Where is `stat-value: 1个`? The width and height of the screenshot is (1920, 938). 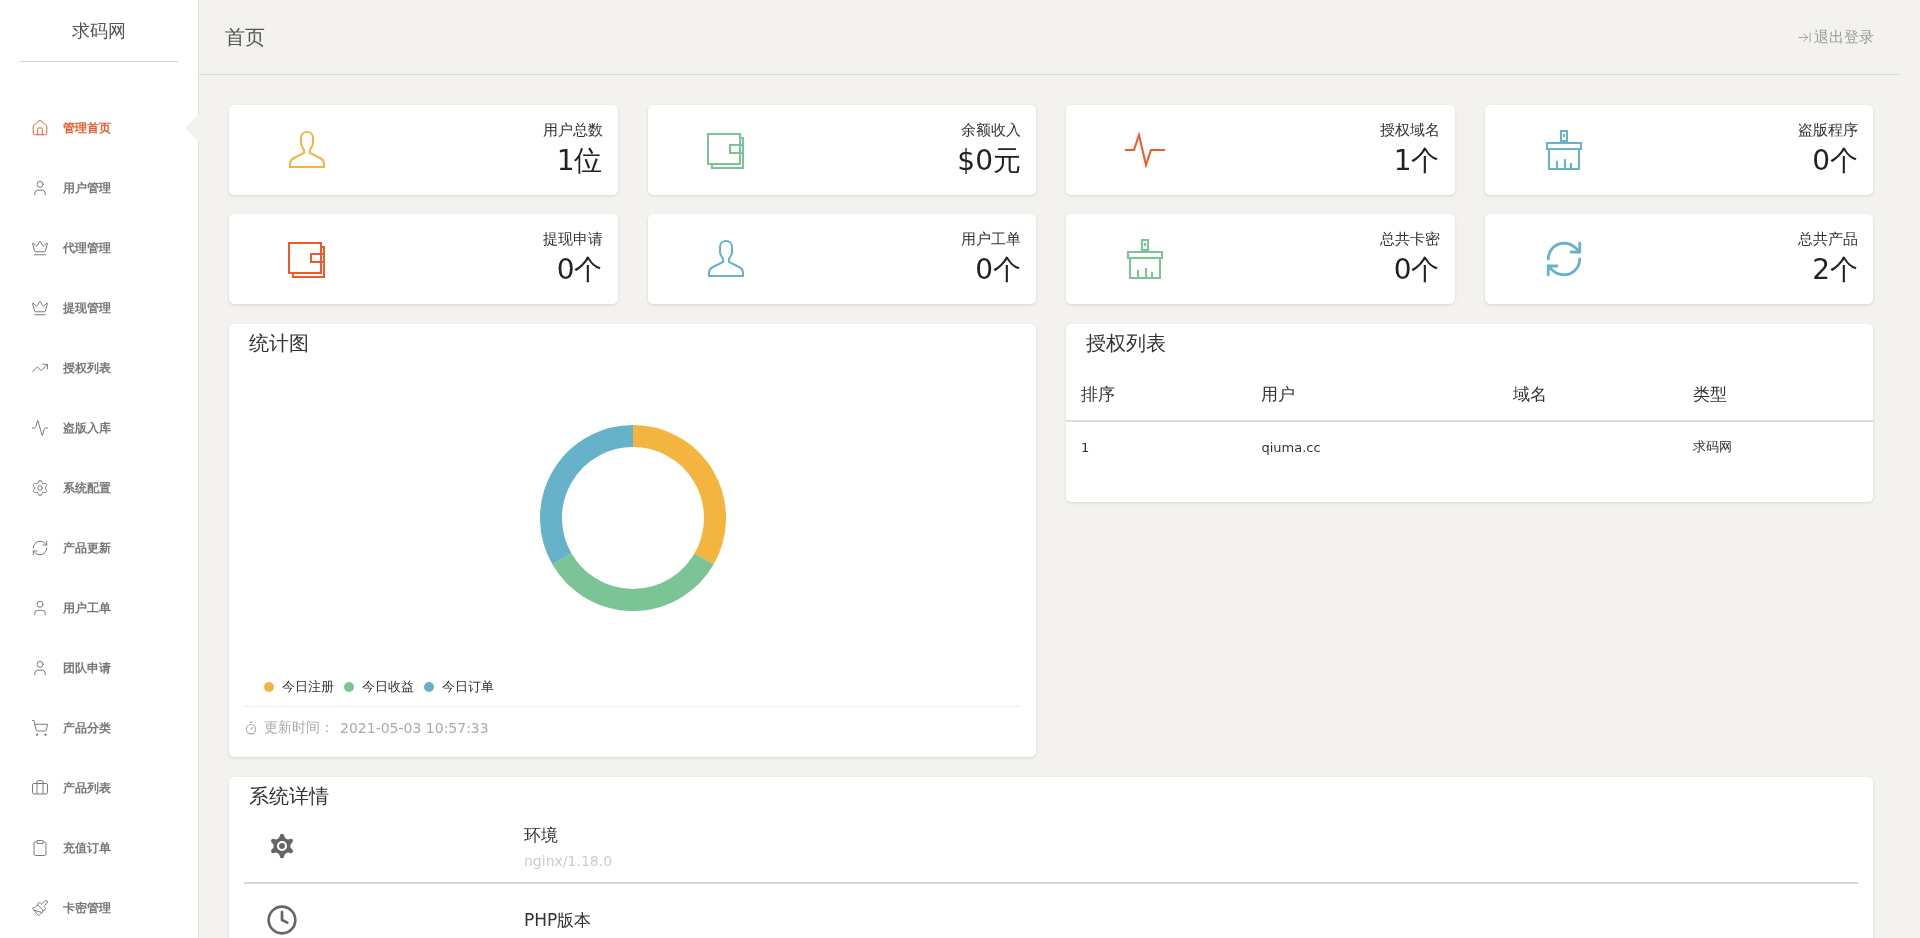 stat-value: 1个 is located at coordinates (1416, 160).